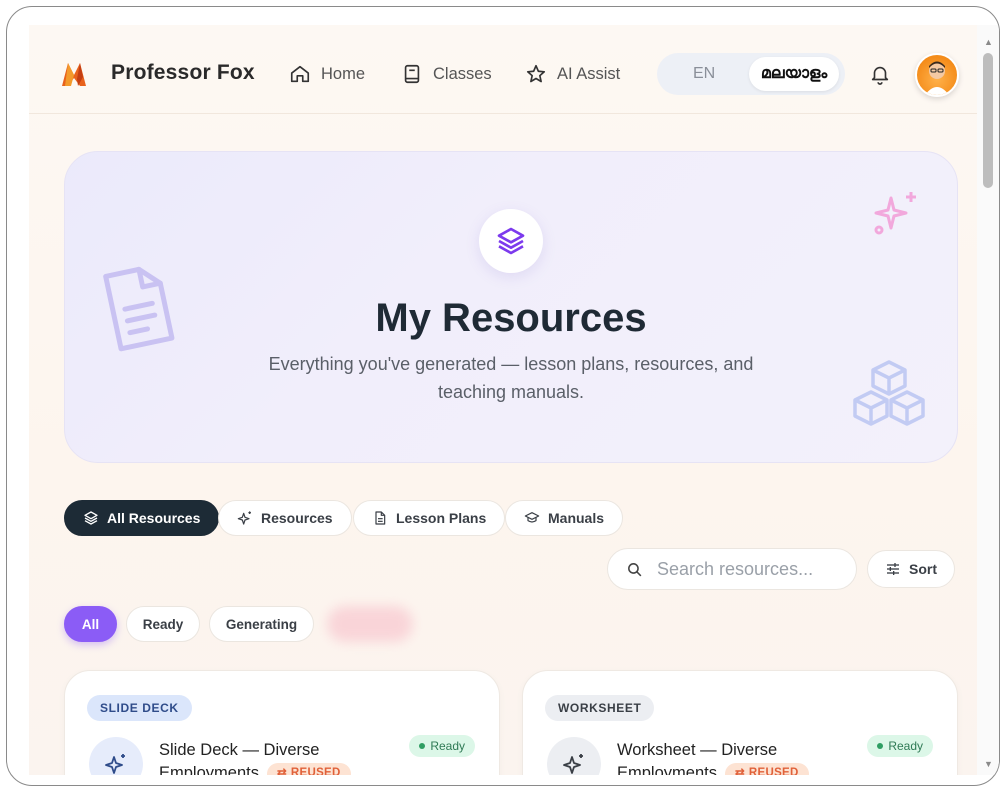  I want to click on filter-ready: Ready, so click(163, 624).